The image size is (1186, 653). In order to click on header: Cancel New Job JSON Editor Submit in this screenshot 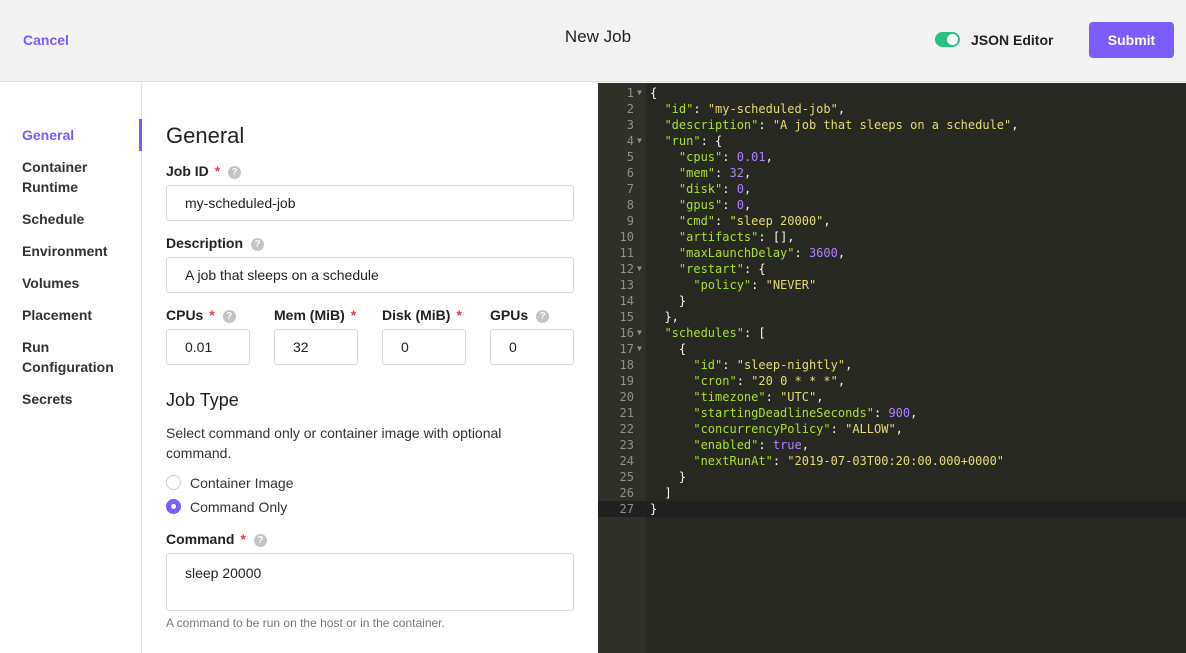, I will do `click(593, 41)`.